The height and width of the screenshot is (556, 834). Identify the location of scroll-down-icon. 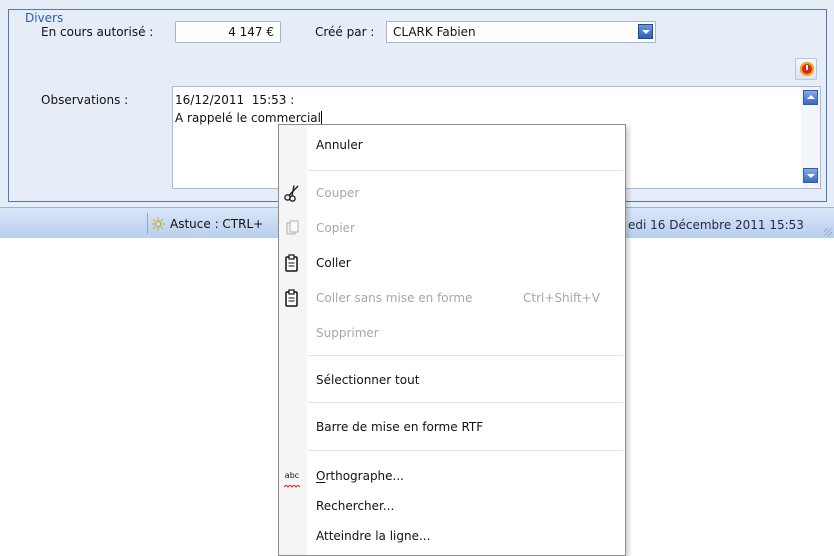
(810, 175).